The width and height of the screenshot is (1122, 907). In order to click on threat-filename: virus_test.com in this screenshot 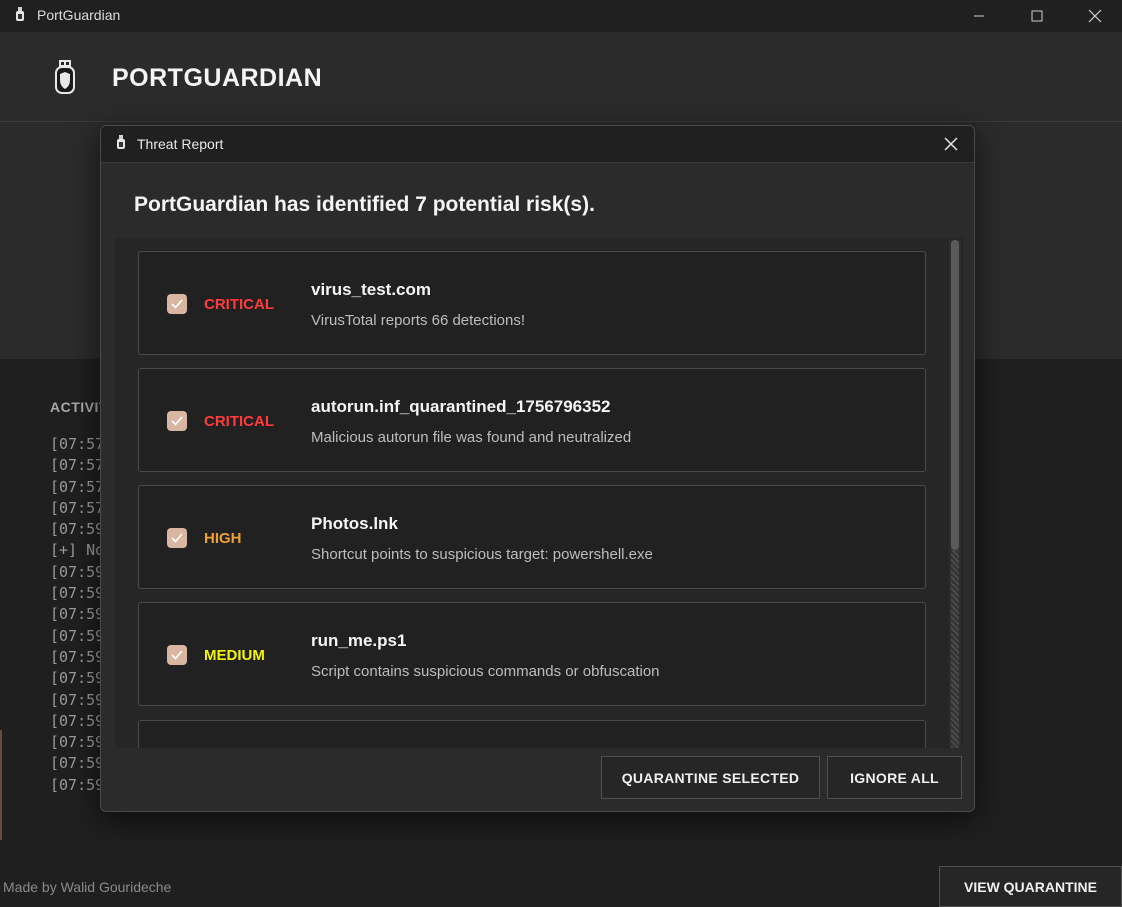, I will do `click(371, 289)`.